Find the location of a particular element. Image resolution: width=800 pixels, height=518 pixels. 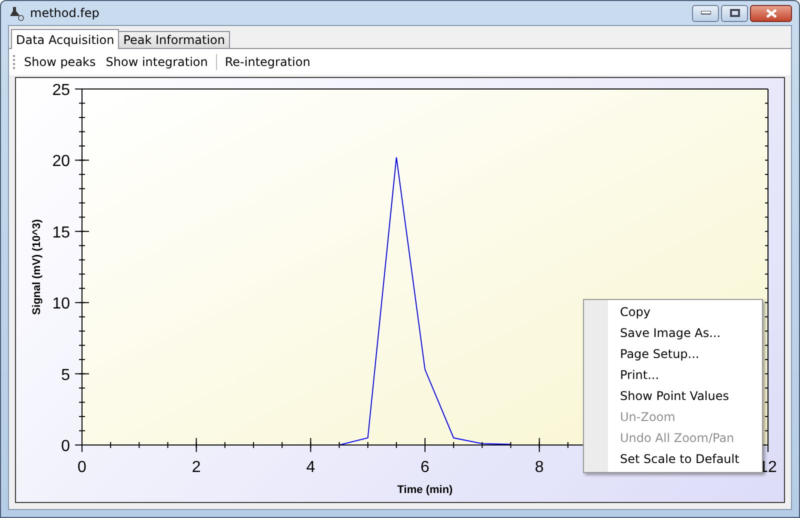

y-tick-label: 20 is located at coordinates (61, 161).